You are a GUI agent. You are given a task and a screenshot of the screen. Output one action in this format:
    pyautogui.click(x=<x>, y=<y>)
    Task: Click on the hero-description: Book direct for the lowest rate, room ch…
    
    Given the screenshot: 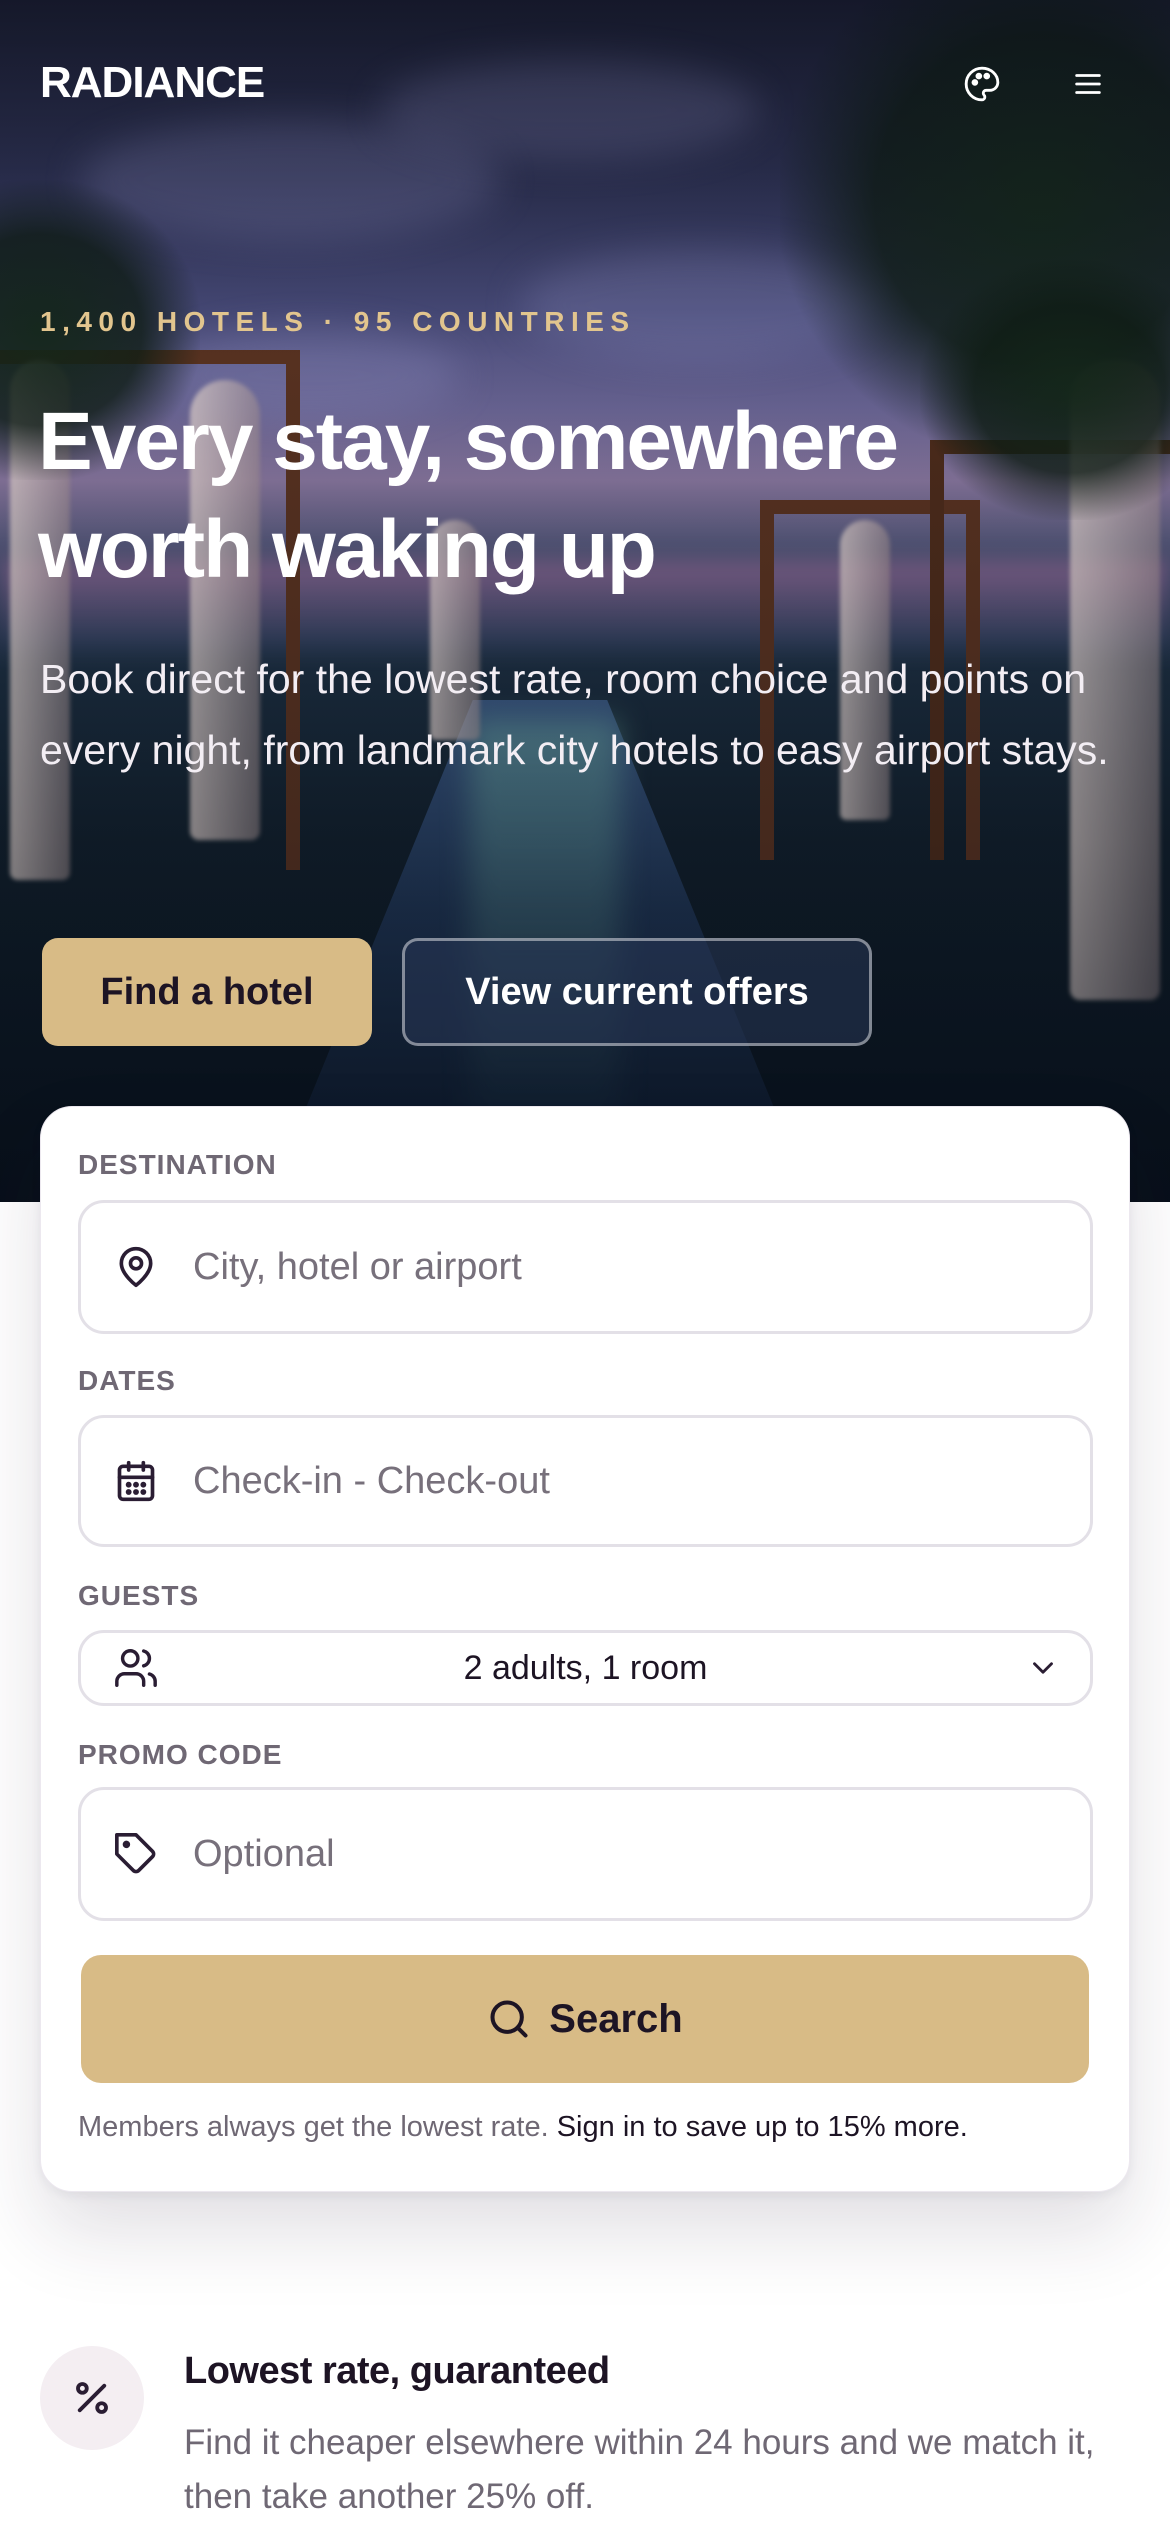 What is the action you would take?
    pyautogui.click(x=574, y=714)
    